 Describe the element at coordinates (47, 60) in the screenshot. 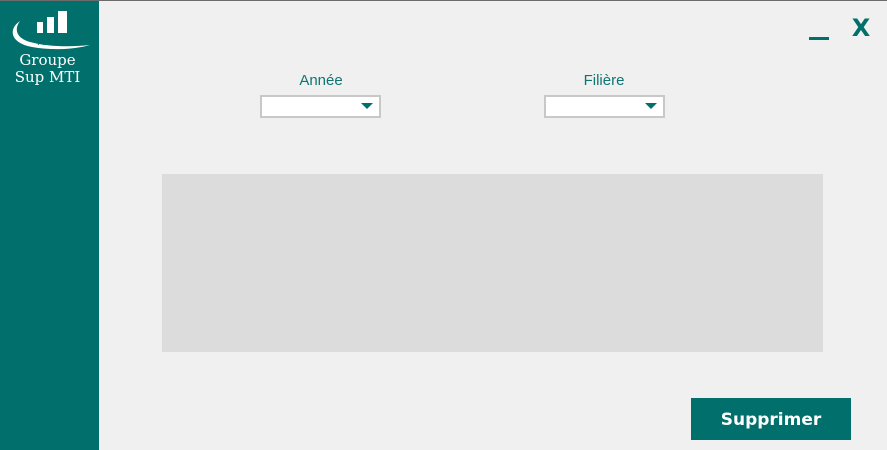

I see `brand-line-1: Groupe` at that location.